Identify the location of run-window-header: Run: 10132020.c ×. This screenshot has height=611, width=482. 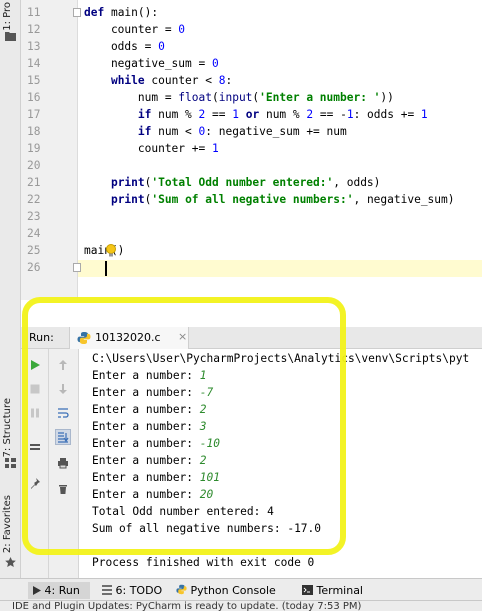
(251, 338).